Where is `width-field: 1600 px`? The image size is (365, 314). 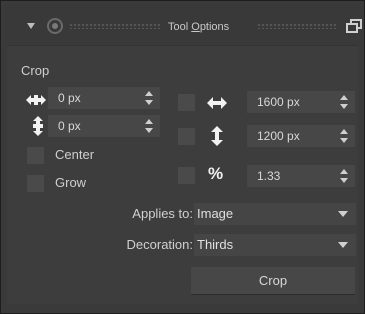
width-field: 1600 px is located at coordinates (301, 102).